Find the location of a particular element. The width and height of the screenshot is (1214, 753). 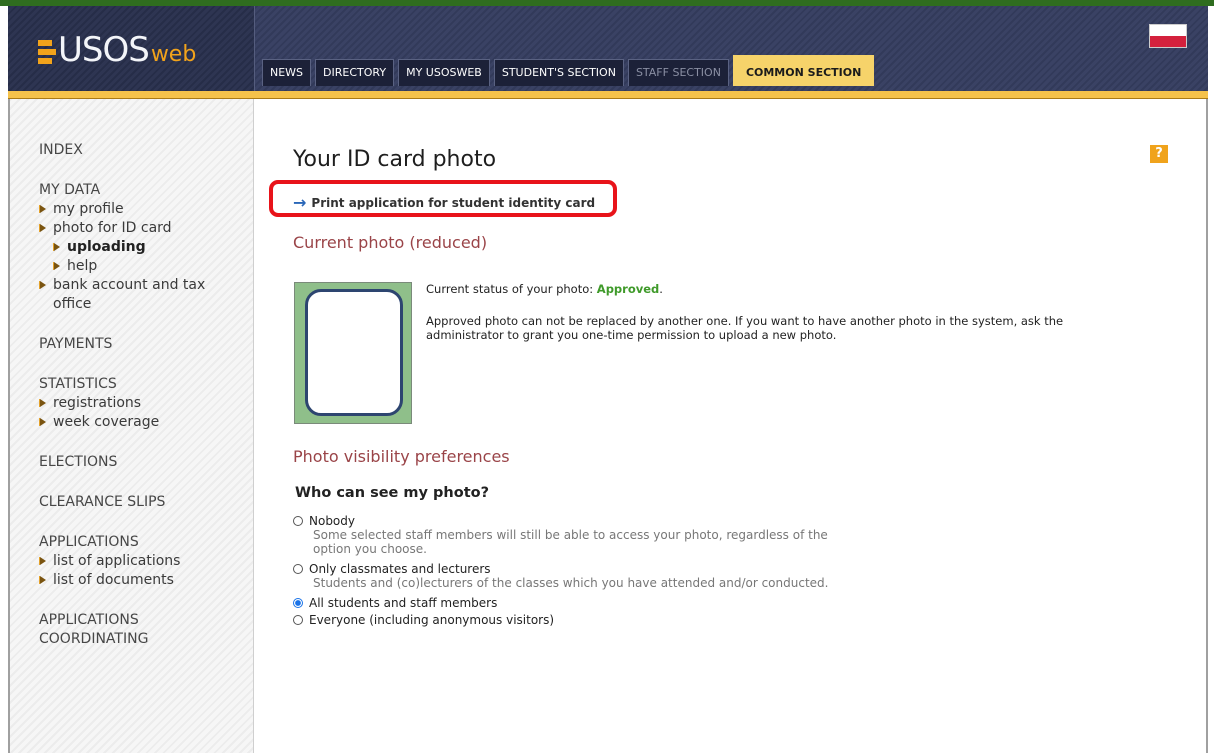

sidebar-item-week-coverage: week coverage is located at coordinates (146, 422).